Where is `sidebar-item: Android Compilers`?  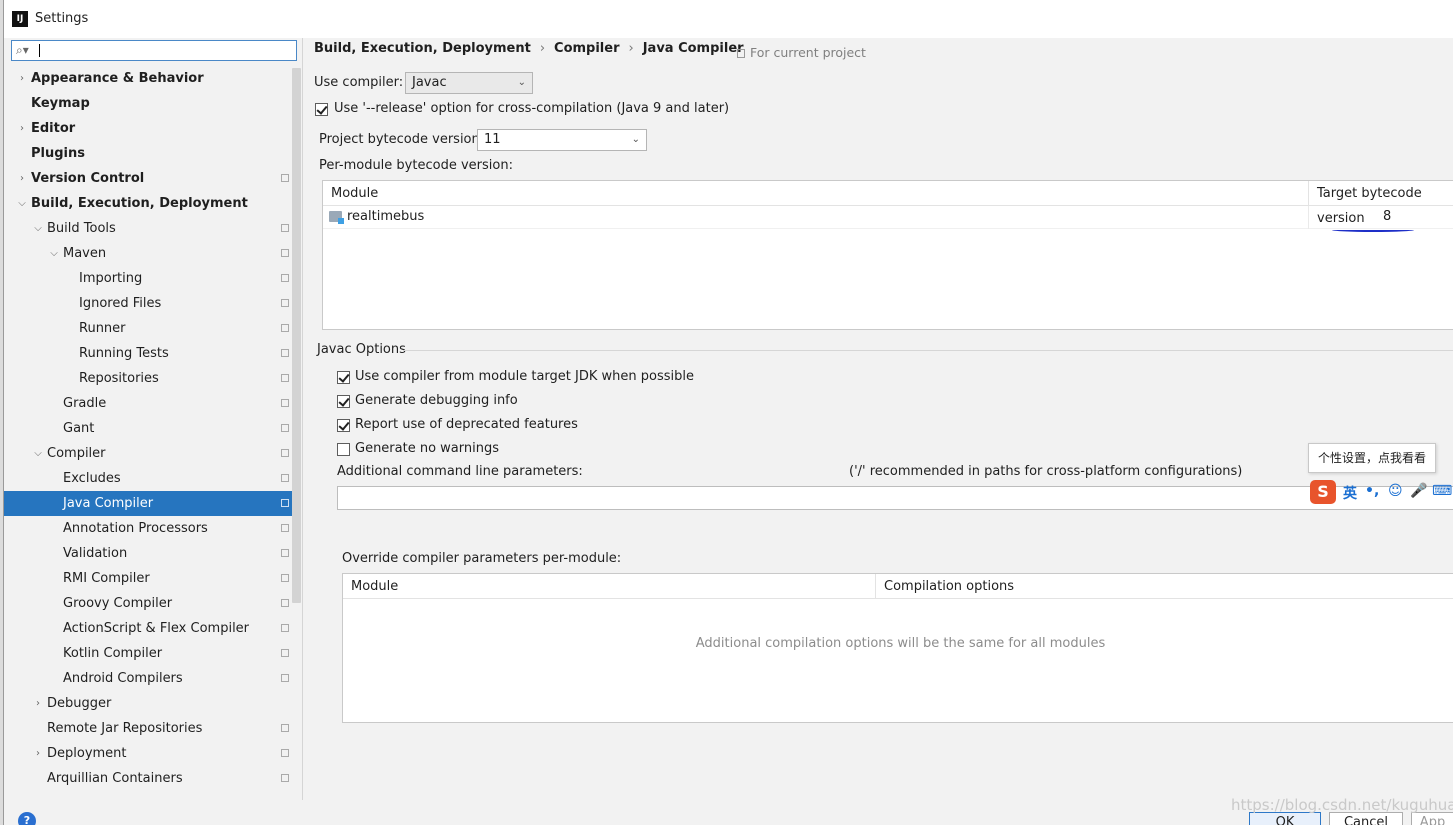
sidebar-item: Android Compilers is located at coordinates (149, 678).